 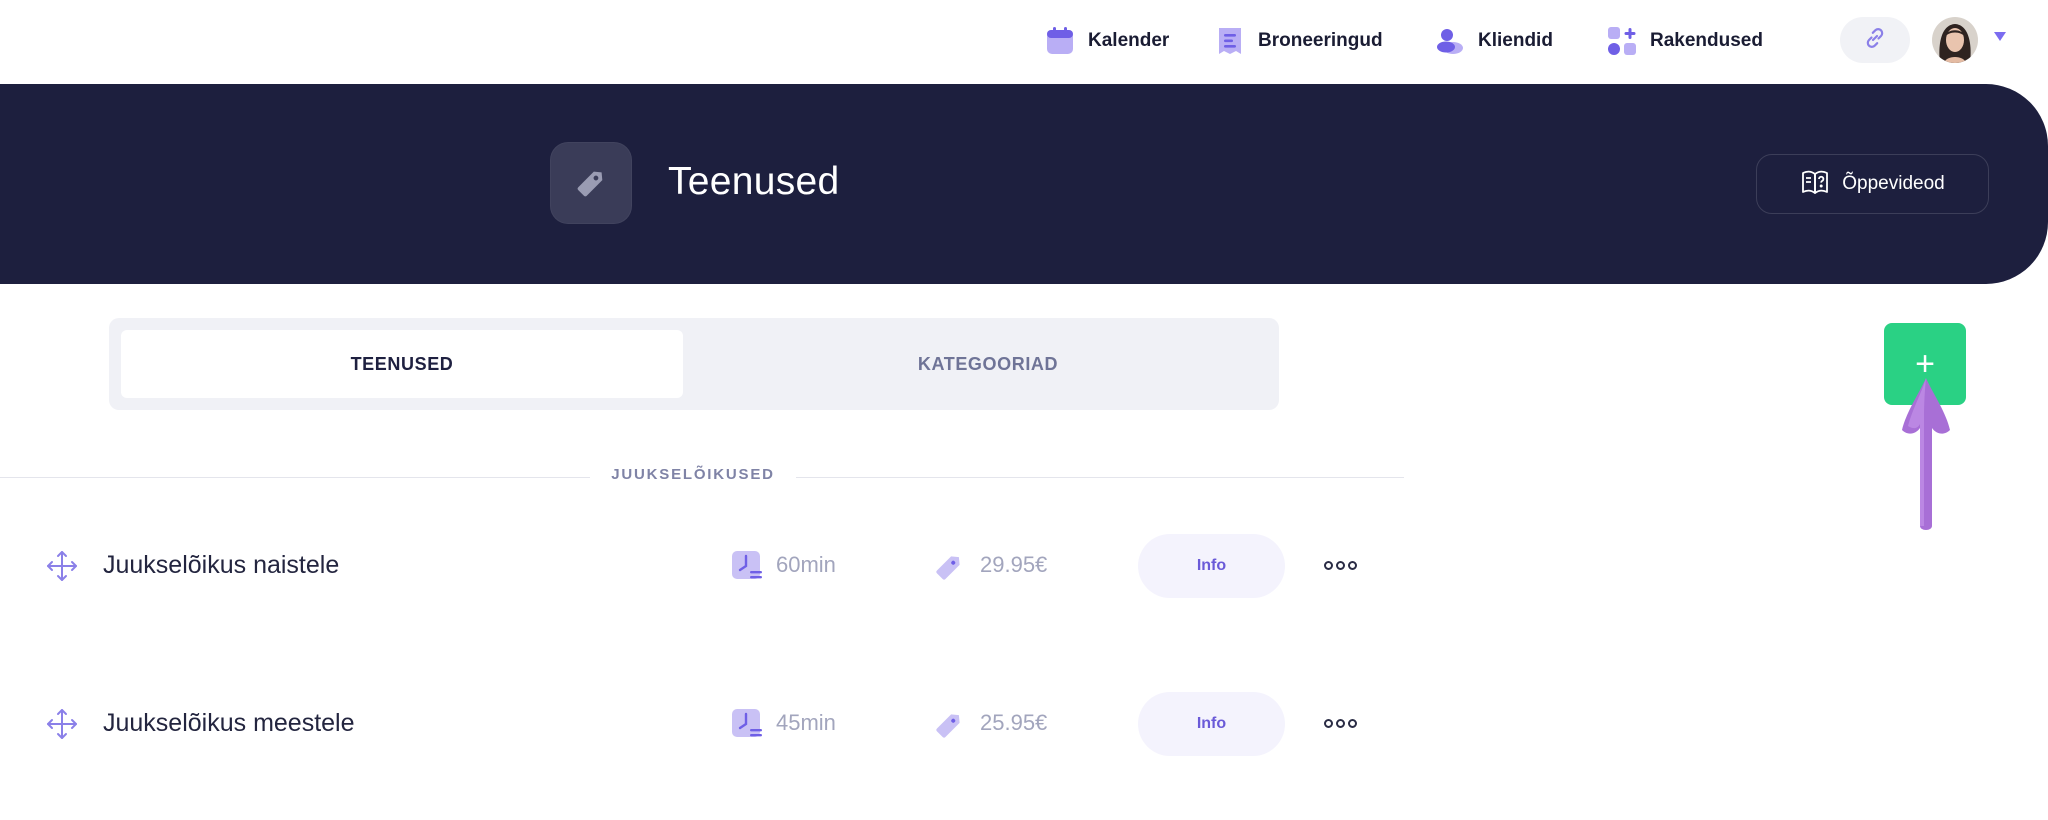 I want to click on nav-label: Broneeringud, so click(x=1320, y=40).